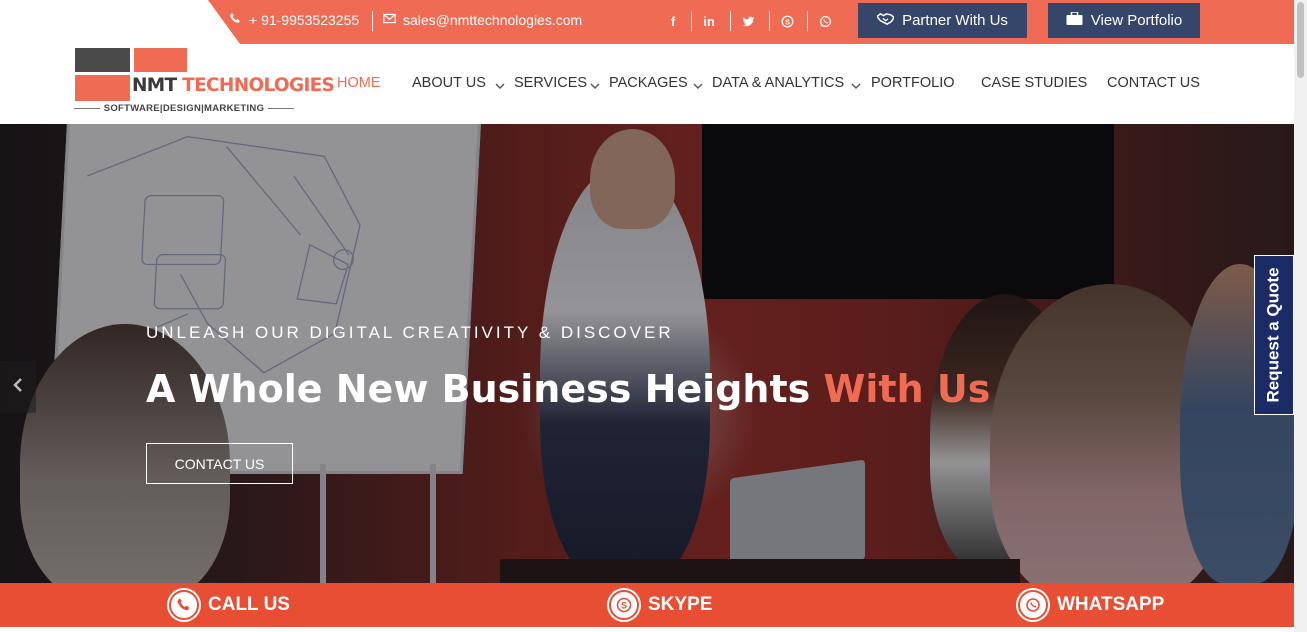 This screenshot has height=632, width=1307. I want to click on hero-contact-button: CONTACT US, so click(219, 463).